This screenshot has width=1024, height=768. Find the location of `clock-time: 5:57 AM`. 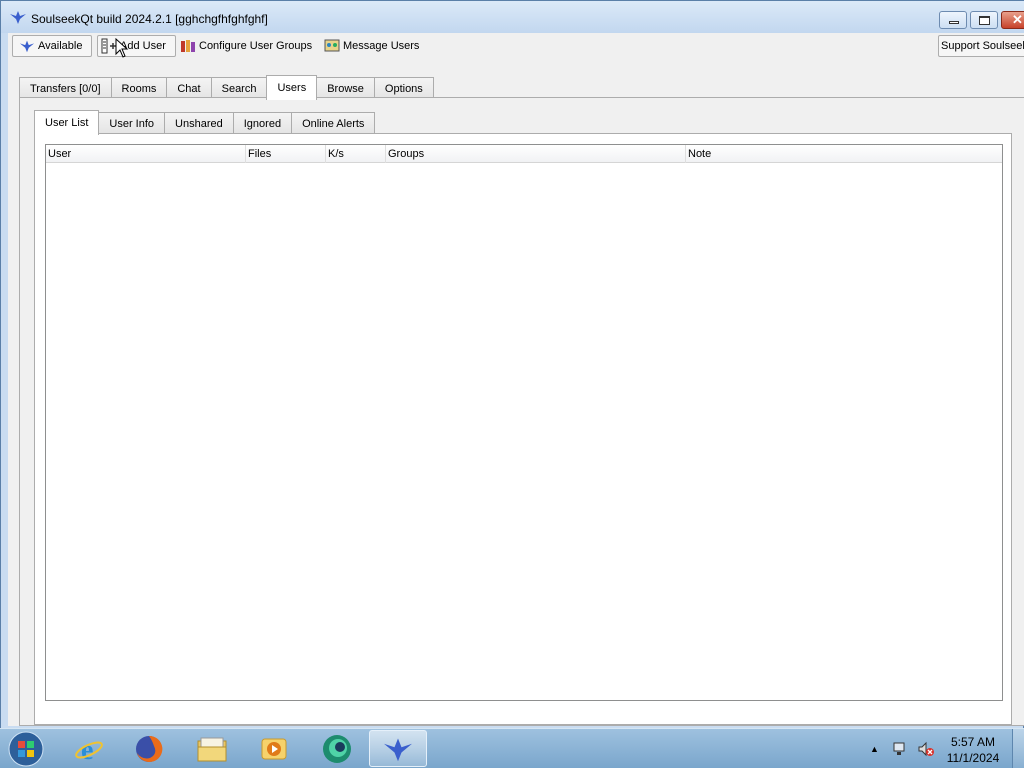

clock-time: 5:57 AM is located at coordinates (973, 742).